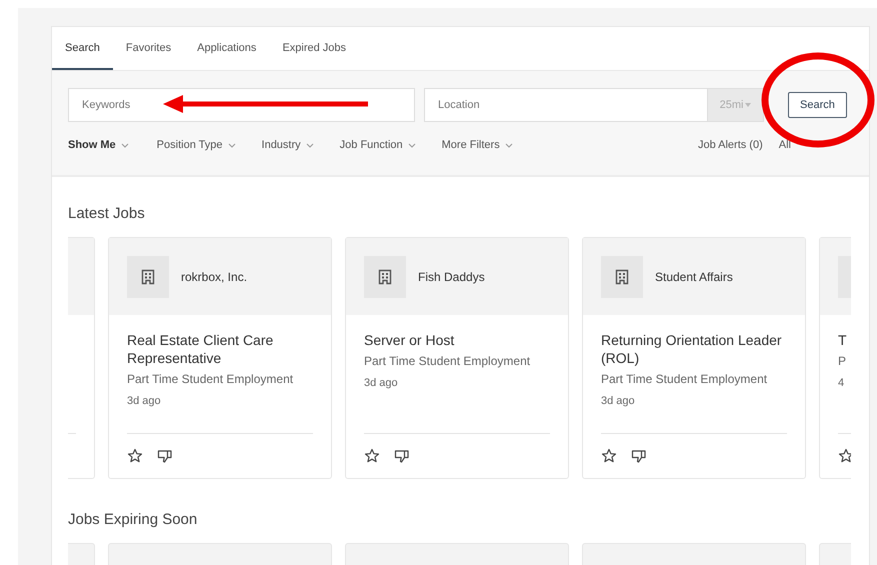 The image size is (877, 565). Describe the element at coordinates (451, 277) in the screenshot. I see `employer-name: Fish Daddys` at that location.